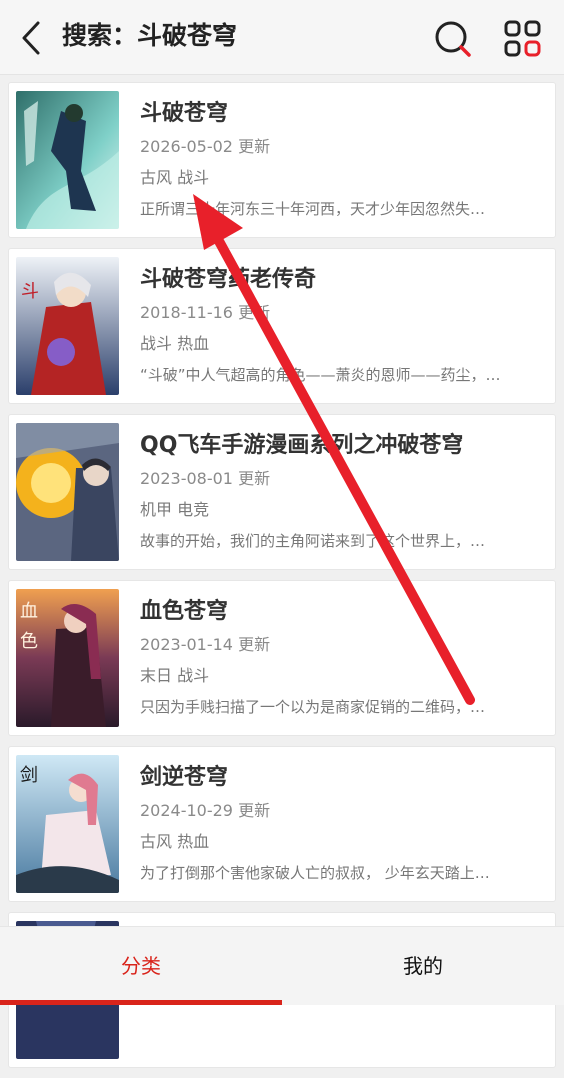  I want to click on comic-cover: 血 色, so click(67, 658).